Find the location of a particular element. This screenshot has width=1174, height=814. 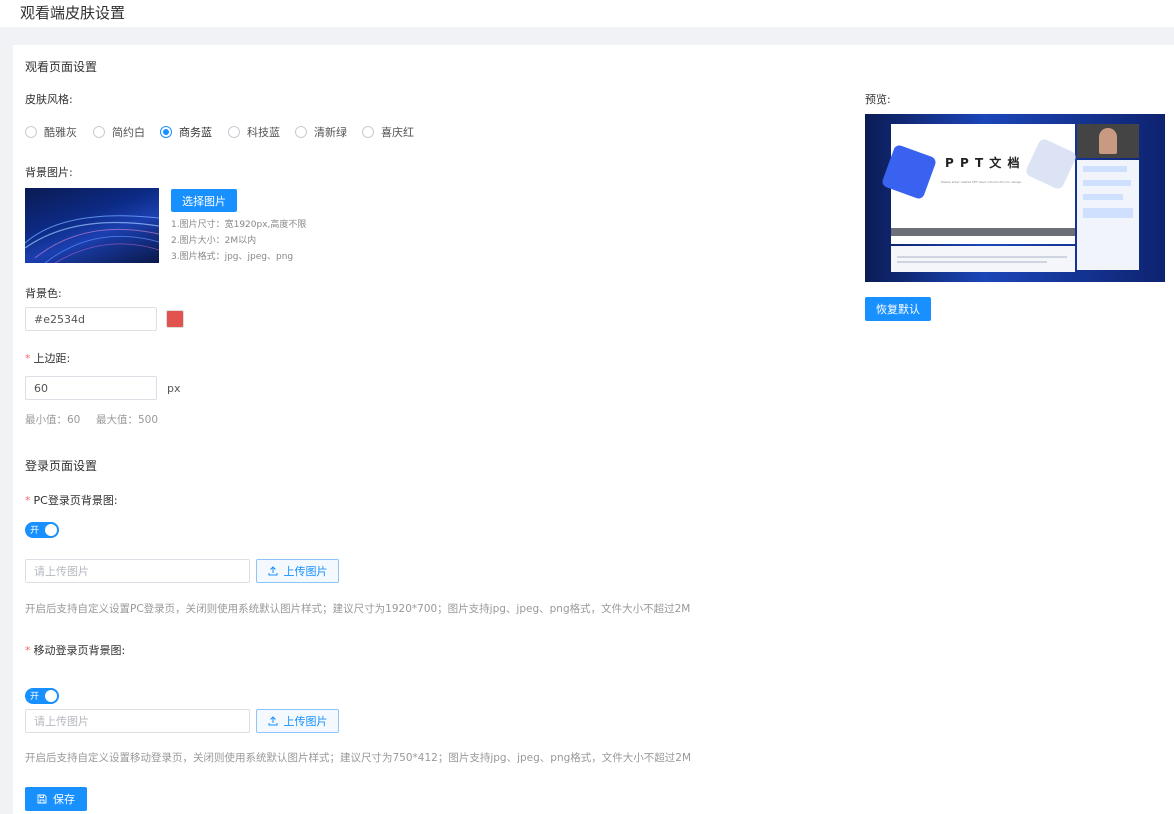

mobile-upload-label: 上传图片 is located at coordinates (305, 721).